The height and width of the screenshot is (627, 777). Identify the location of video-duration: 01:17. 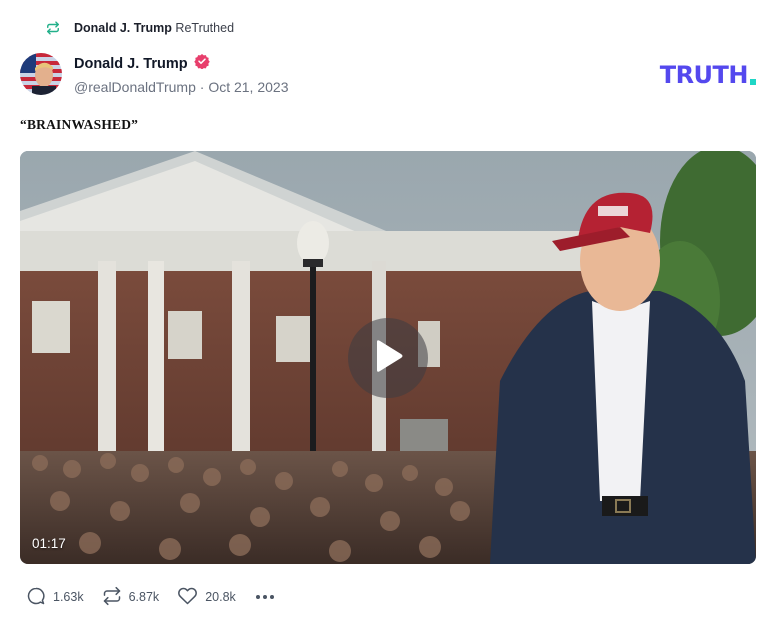
(49, 543).